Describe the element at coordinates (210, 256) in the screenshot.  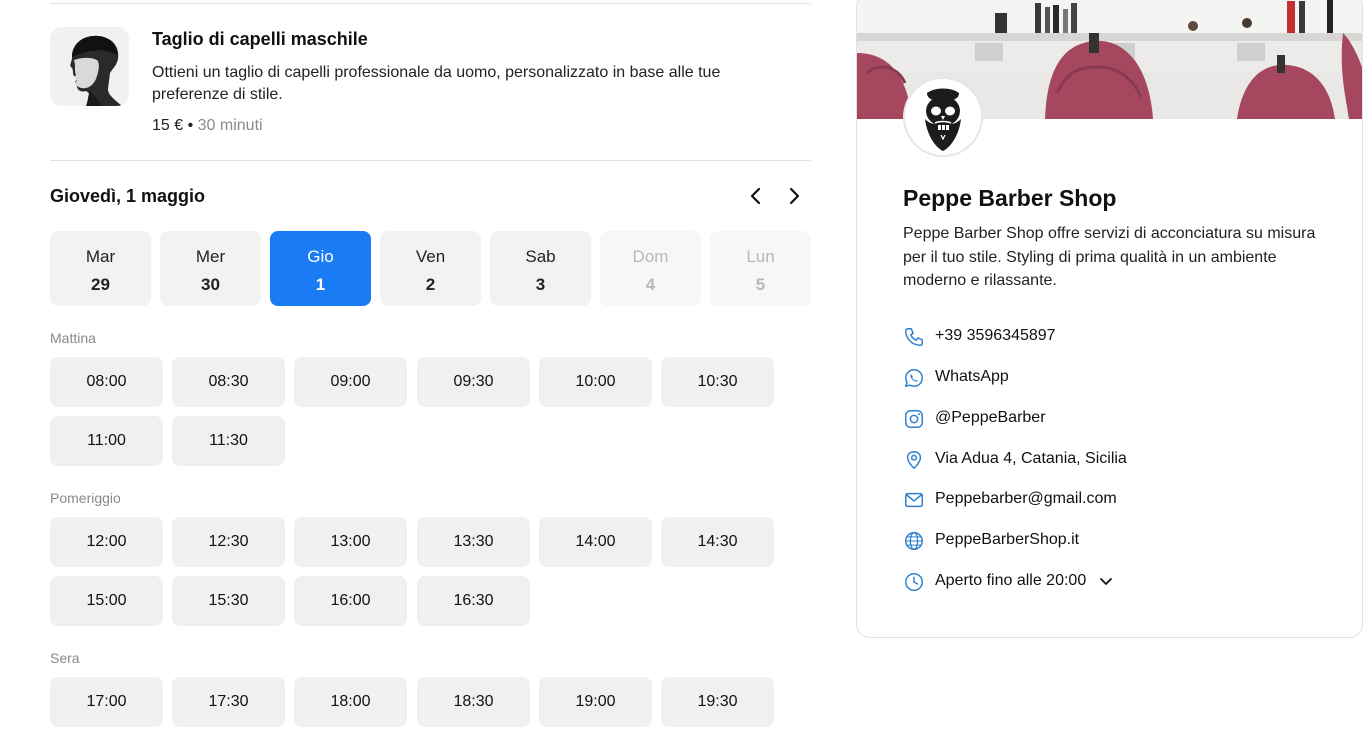
I see `day-name: Mer` at that location.